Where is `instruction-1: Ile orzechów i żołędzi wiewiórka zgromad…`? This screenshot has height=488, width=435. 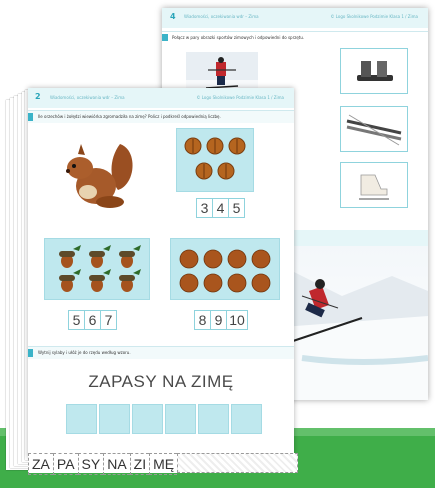 instruction-1: Ile orzechów i żołędzi wiewiórka zgromad… is located at coordinates (129, 116).